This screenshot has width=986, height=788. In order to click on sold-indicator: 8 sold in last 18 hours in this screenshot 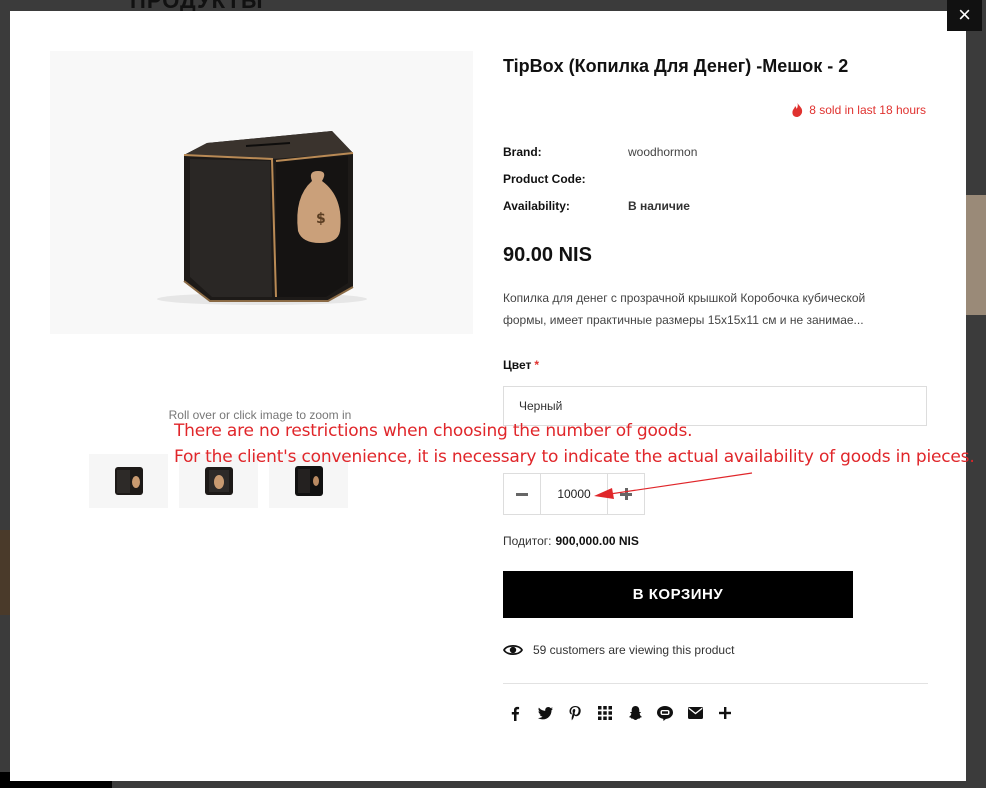, I will do `click(859, 110)`.